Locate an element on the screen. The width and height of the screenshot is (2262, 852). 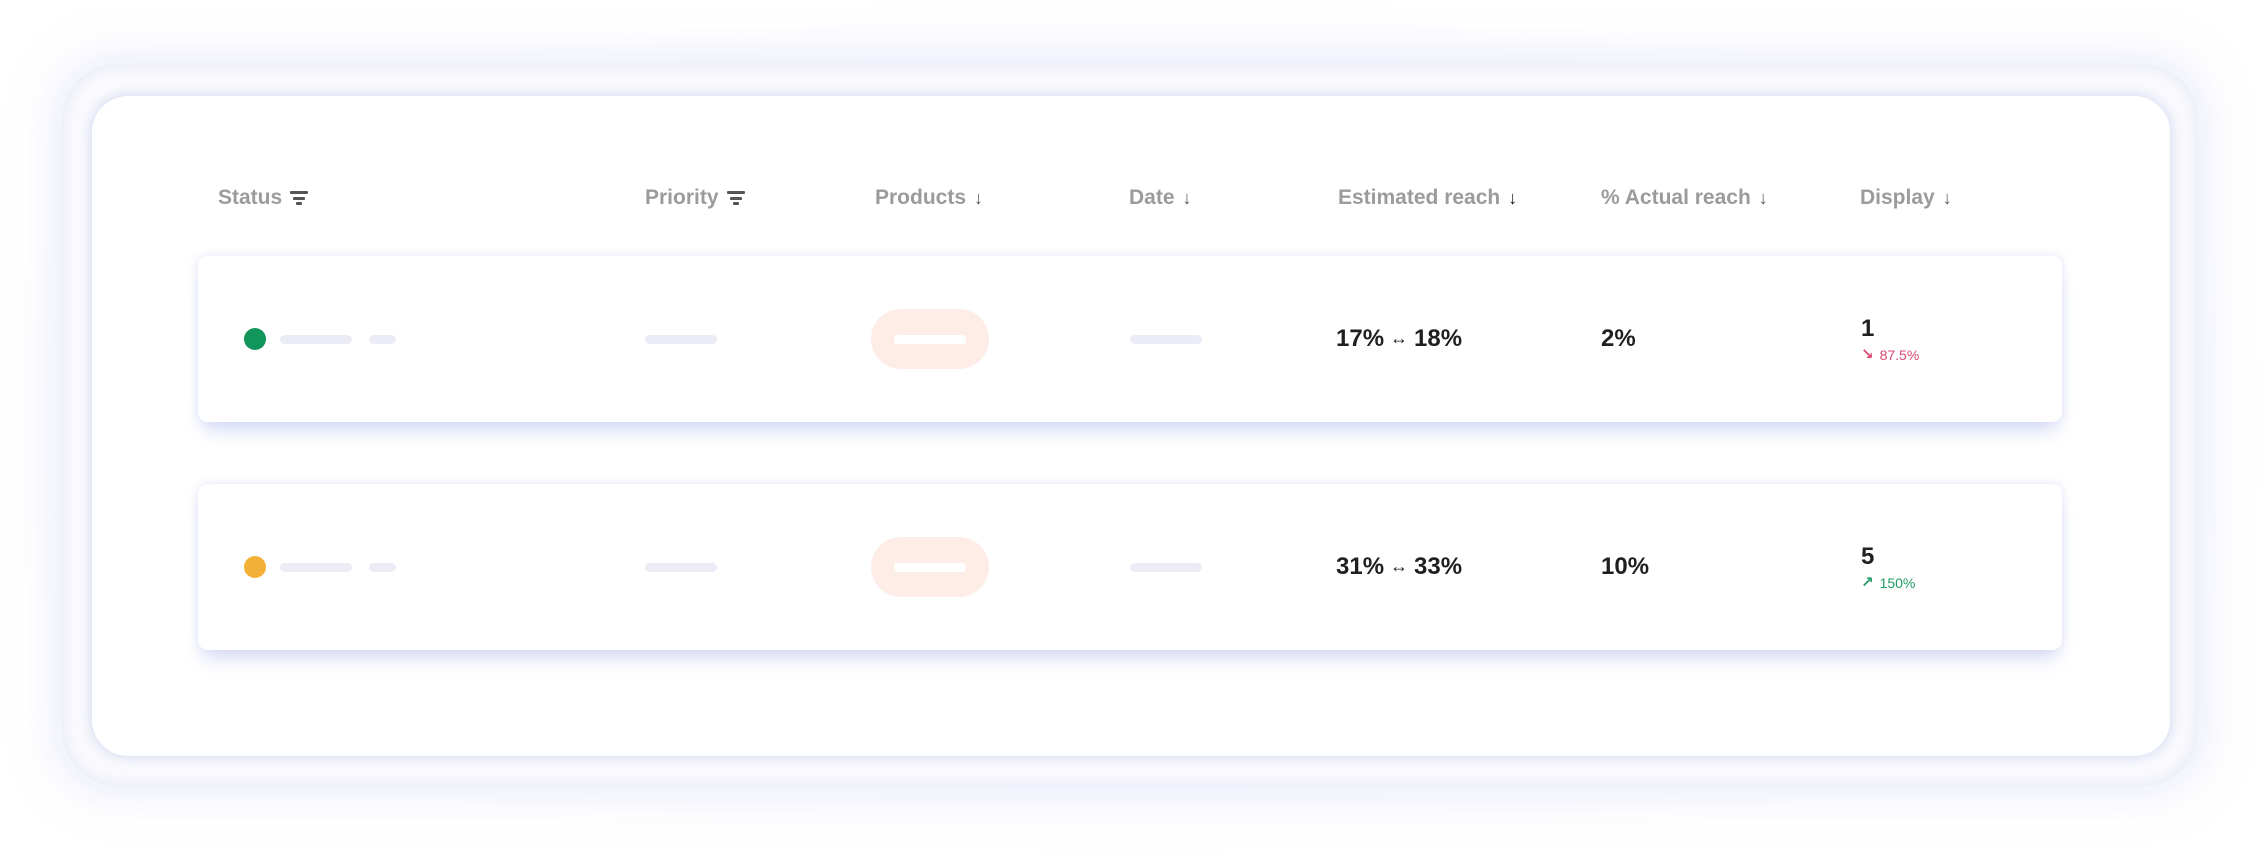
actual-reach-value: 10% is located at coordinates (1625, 566).